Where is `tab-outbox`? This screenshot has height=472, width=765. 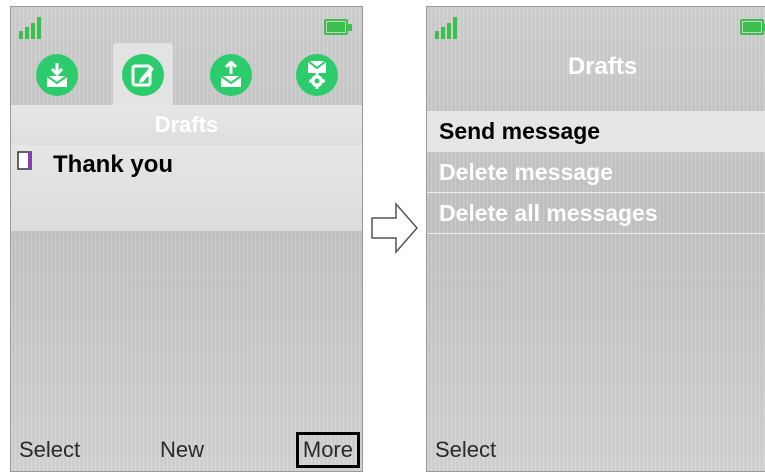
tab-outbox is located at coordinates (231, 75).